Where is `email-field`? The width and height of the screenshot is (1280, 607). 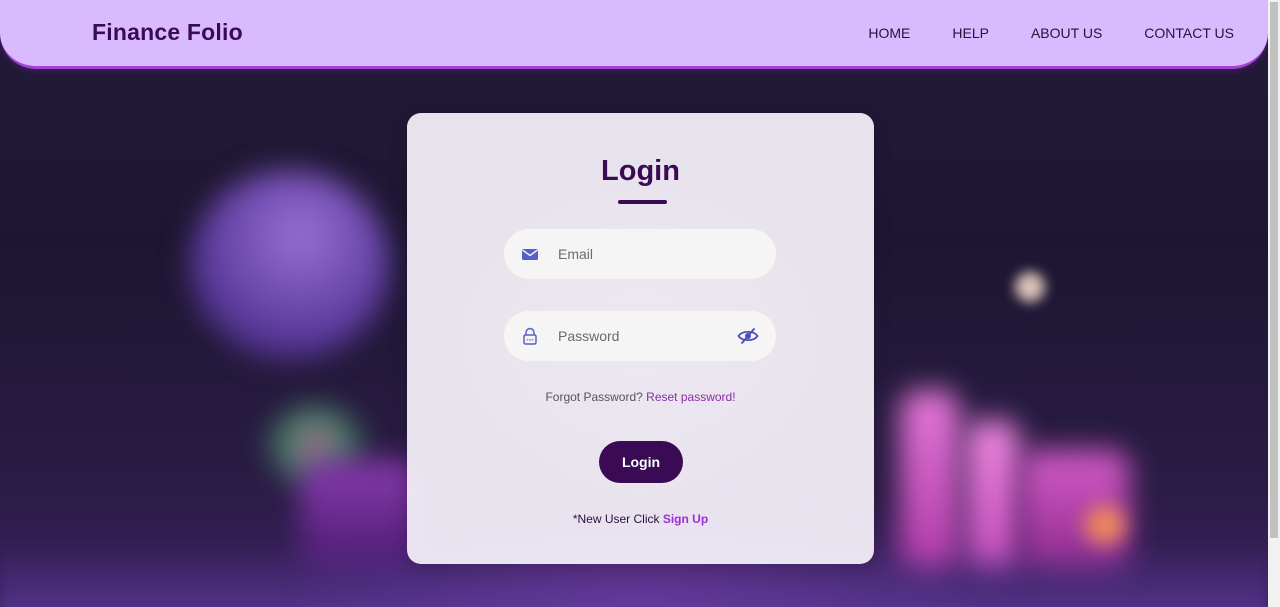 email-field is located at coordinates (640, 254).